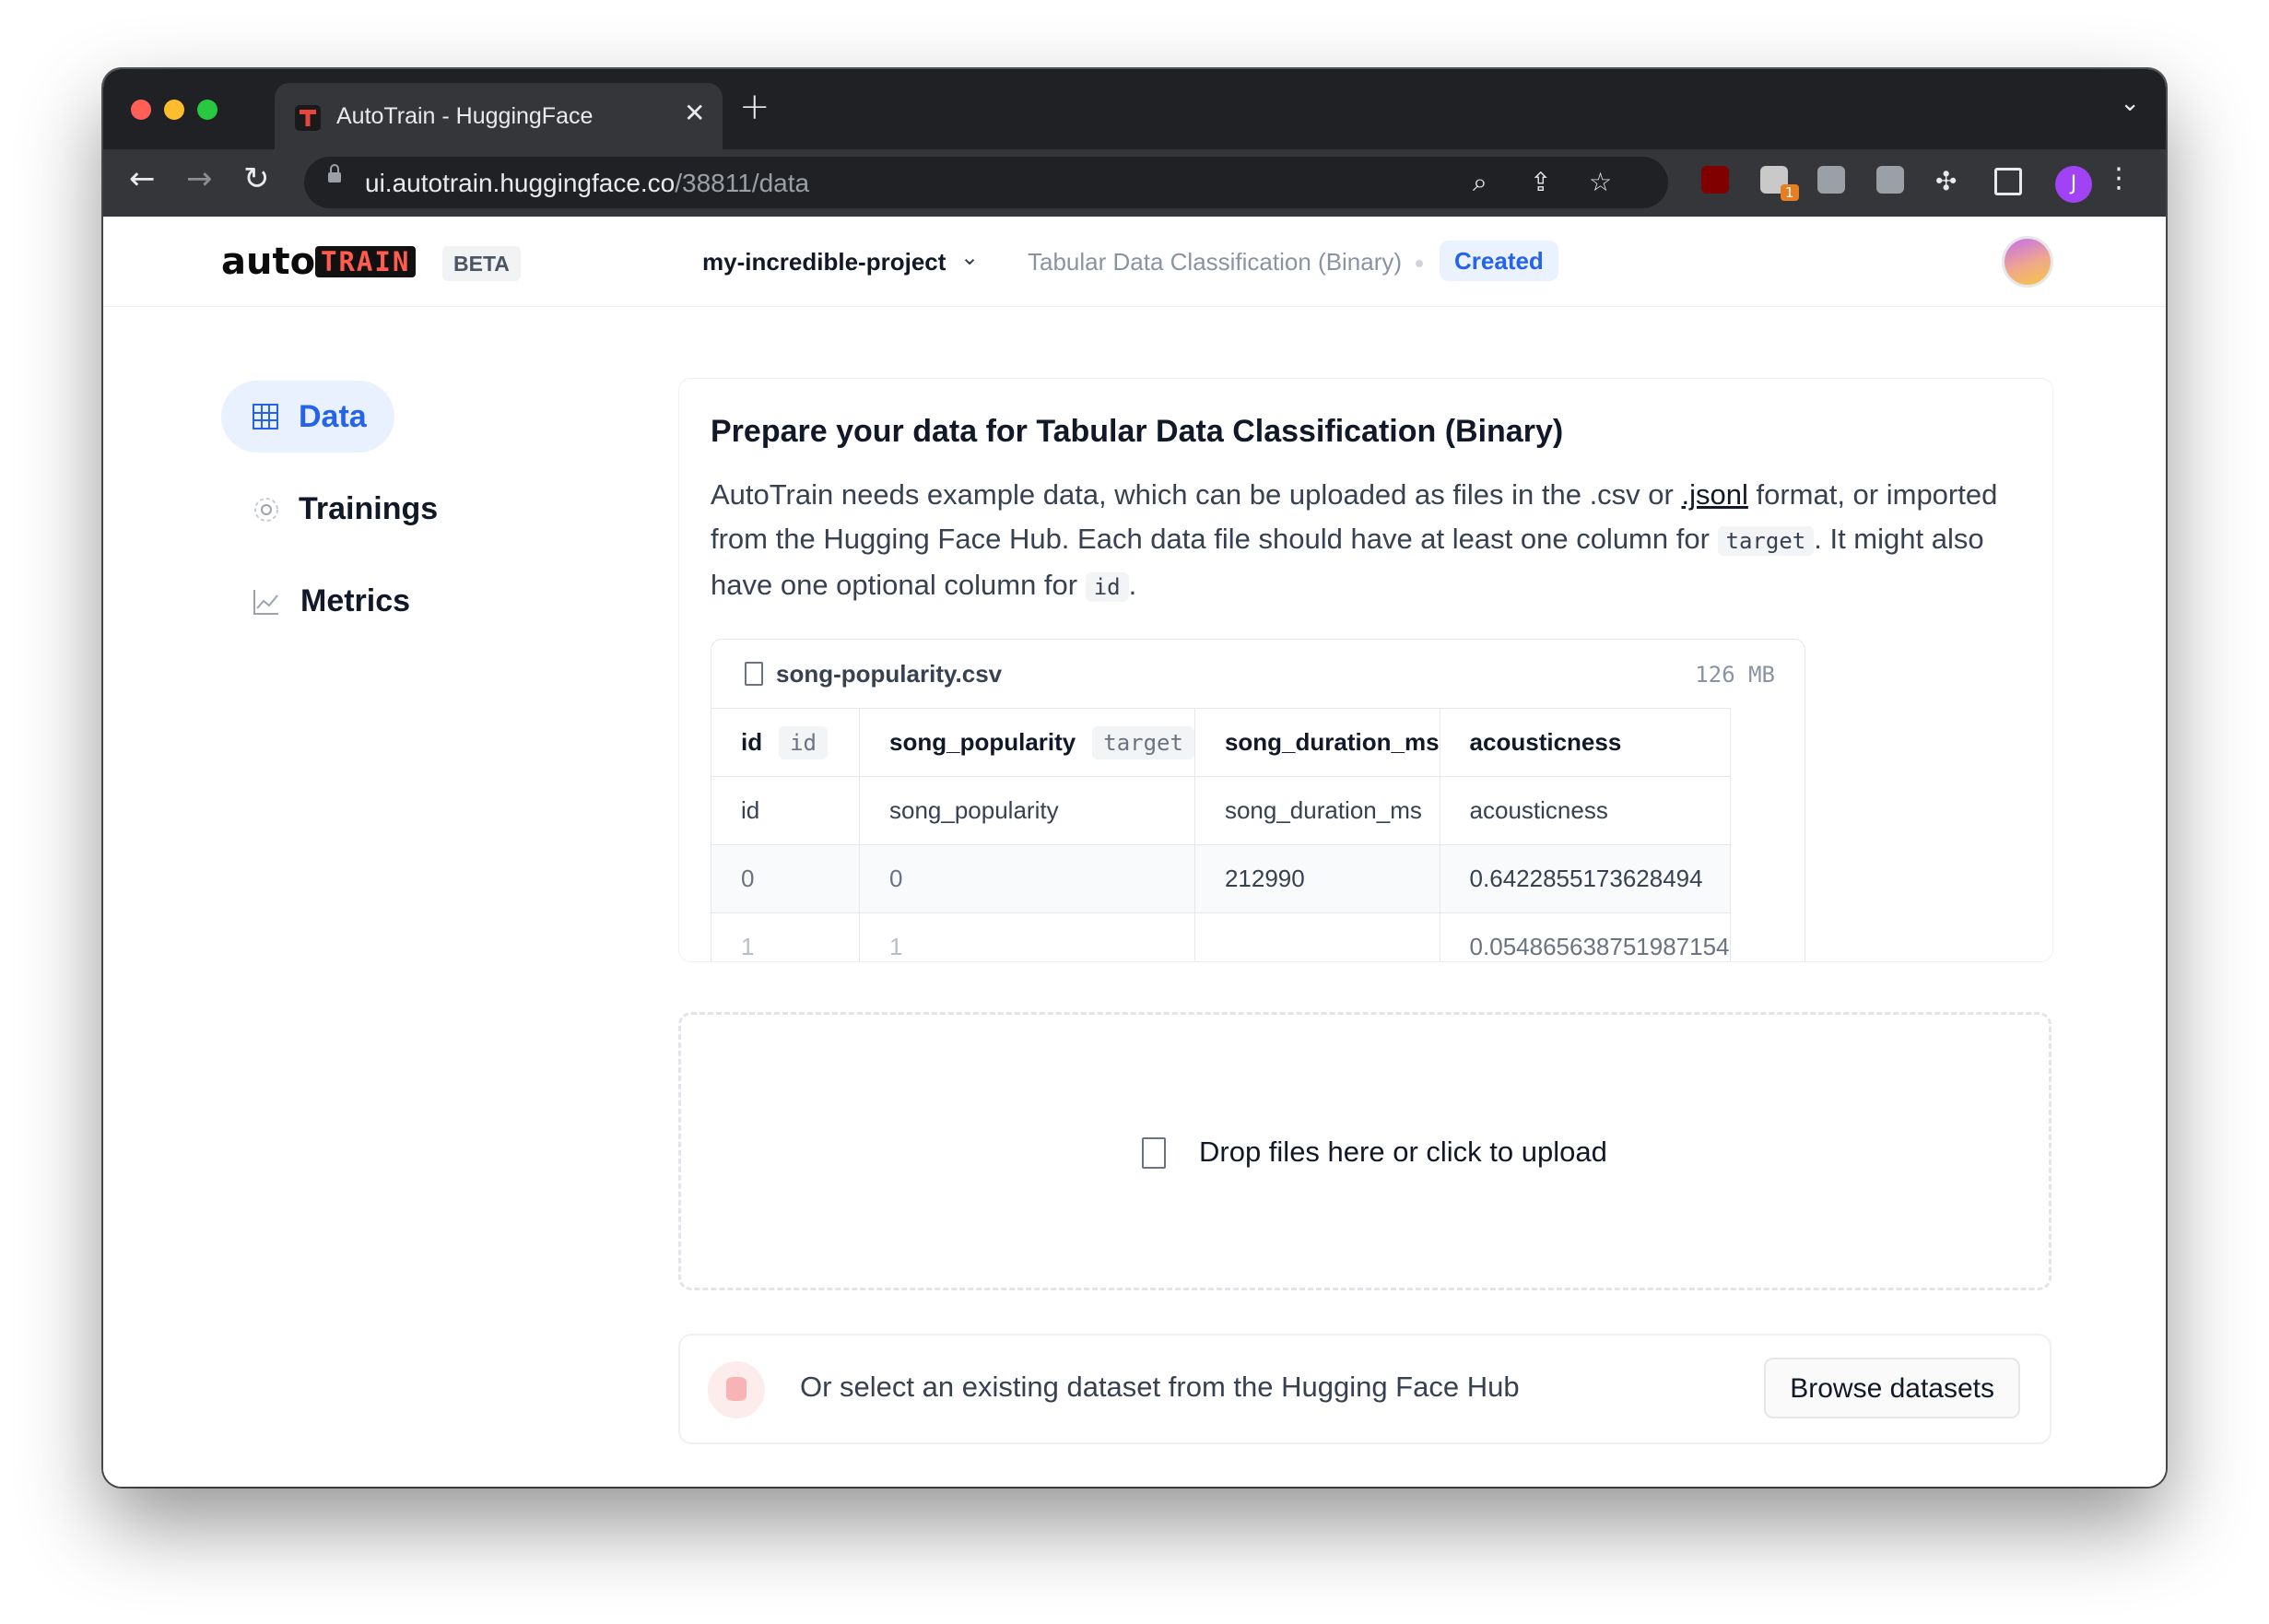  Describe the element at coordinates (1215, 262) in the screenshot. I see `task-type: Tabular Data Classification (Binary)` at that location.